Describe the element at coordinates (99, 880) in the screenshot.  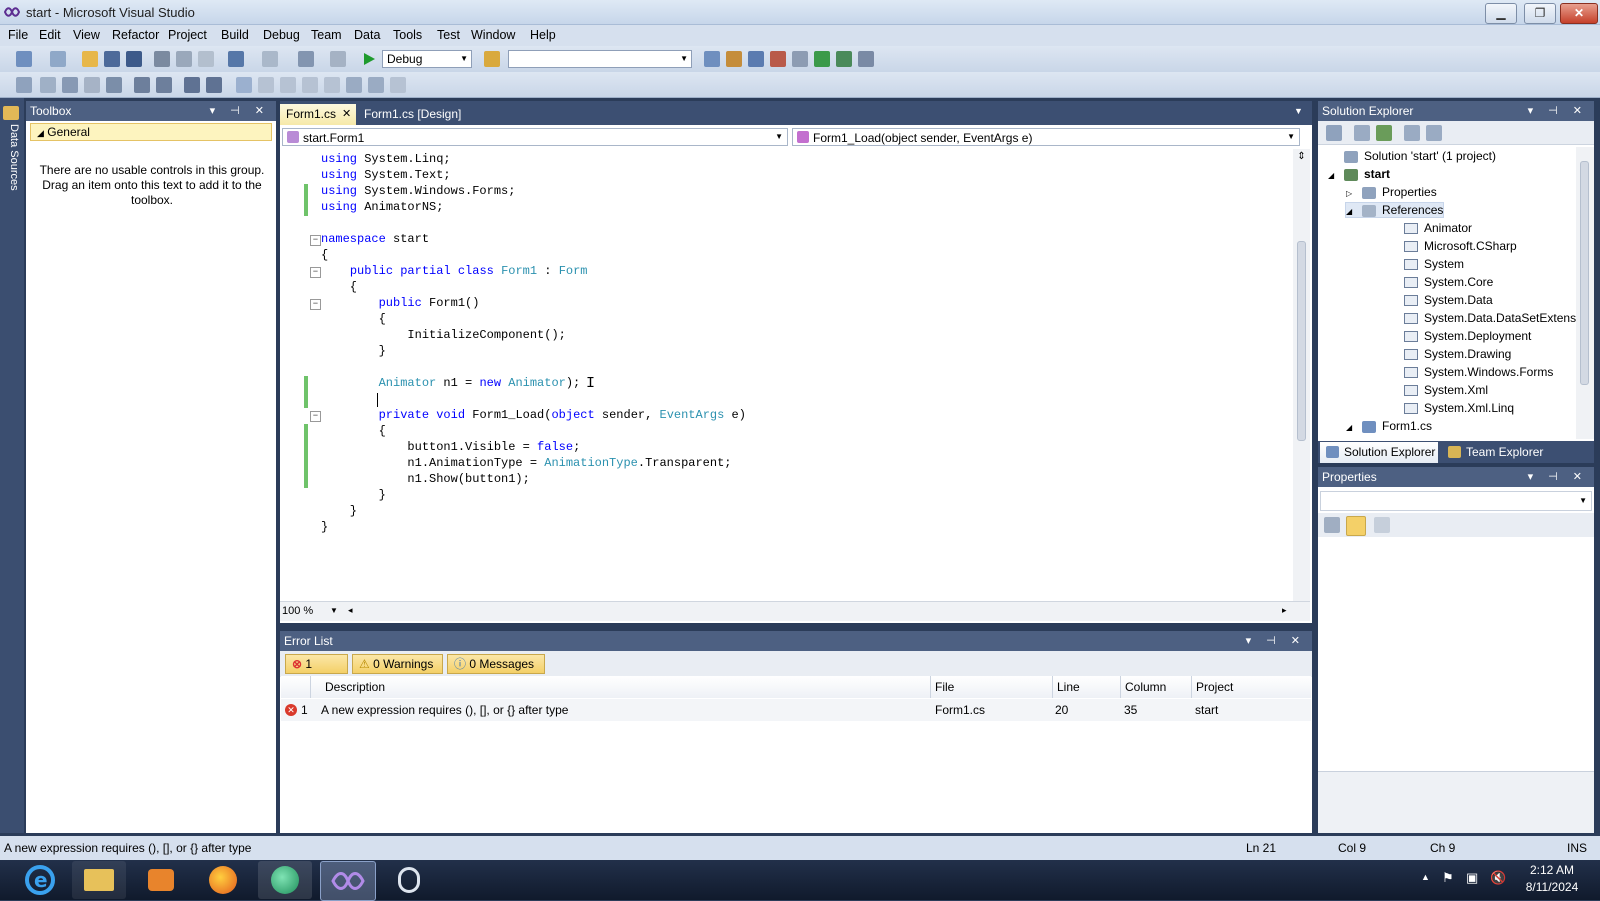
I see `file-explorer-icon` at that location.